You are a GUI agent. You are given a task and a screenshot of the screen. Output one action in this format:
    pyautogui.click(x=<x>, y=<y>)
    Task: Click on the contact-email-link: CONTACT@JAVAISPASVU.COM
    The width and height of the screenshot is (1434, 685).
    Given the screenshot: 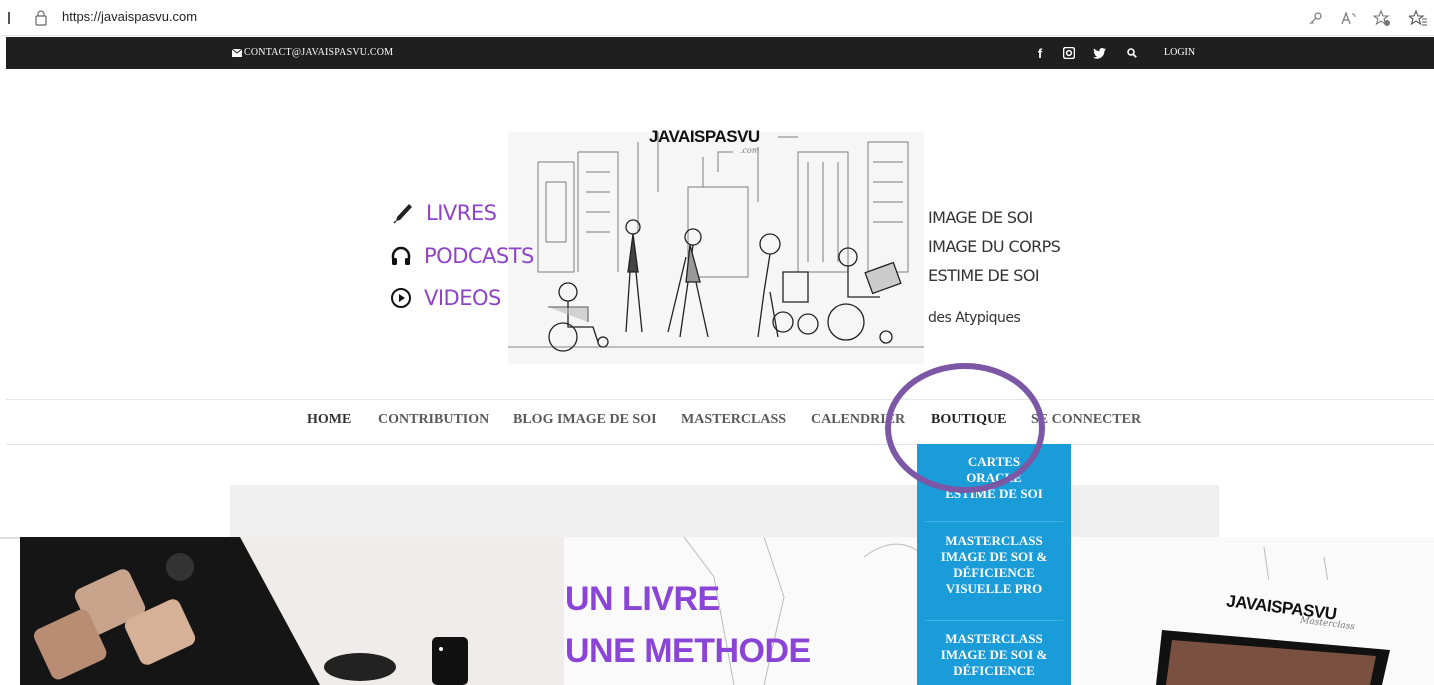 What is the action you would take?
    pyautogui.click(x=312, y=52)
    